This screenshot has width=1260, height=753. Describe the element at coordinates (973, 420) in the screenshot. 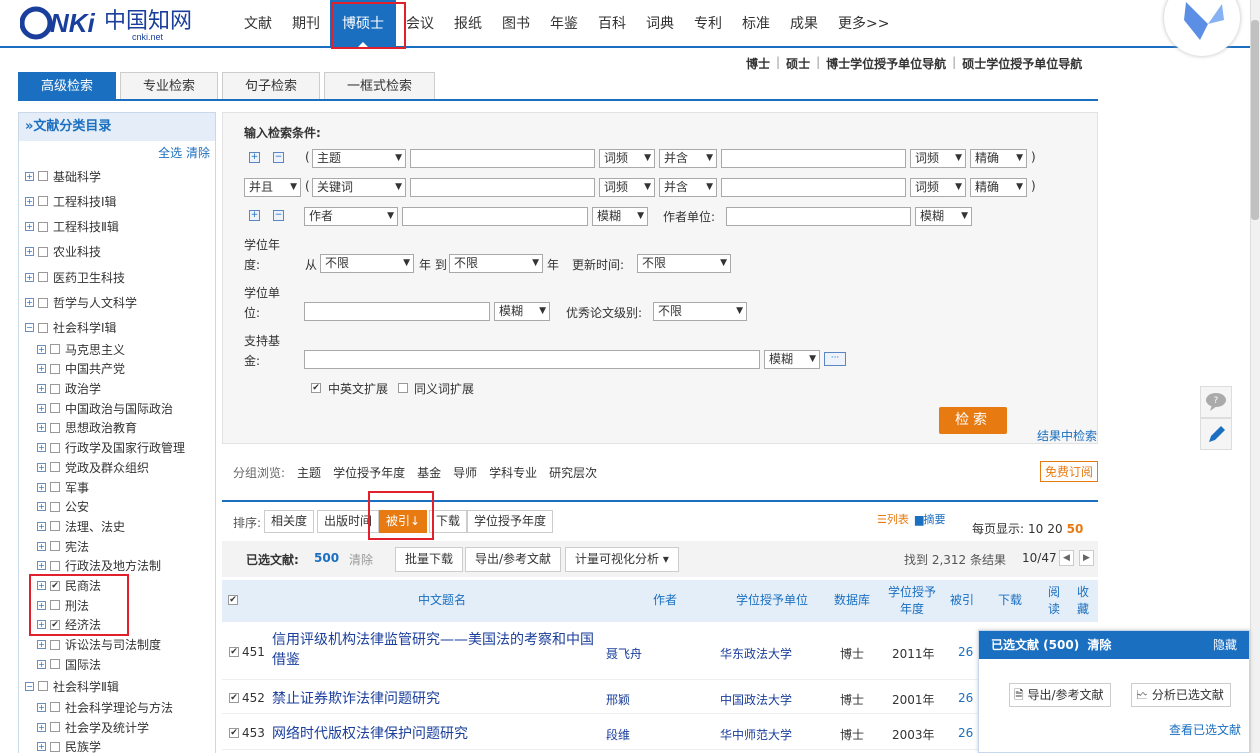

I see `search-button: 检索` at that location.